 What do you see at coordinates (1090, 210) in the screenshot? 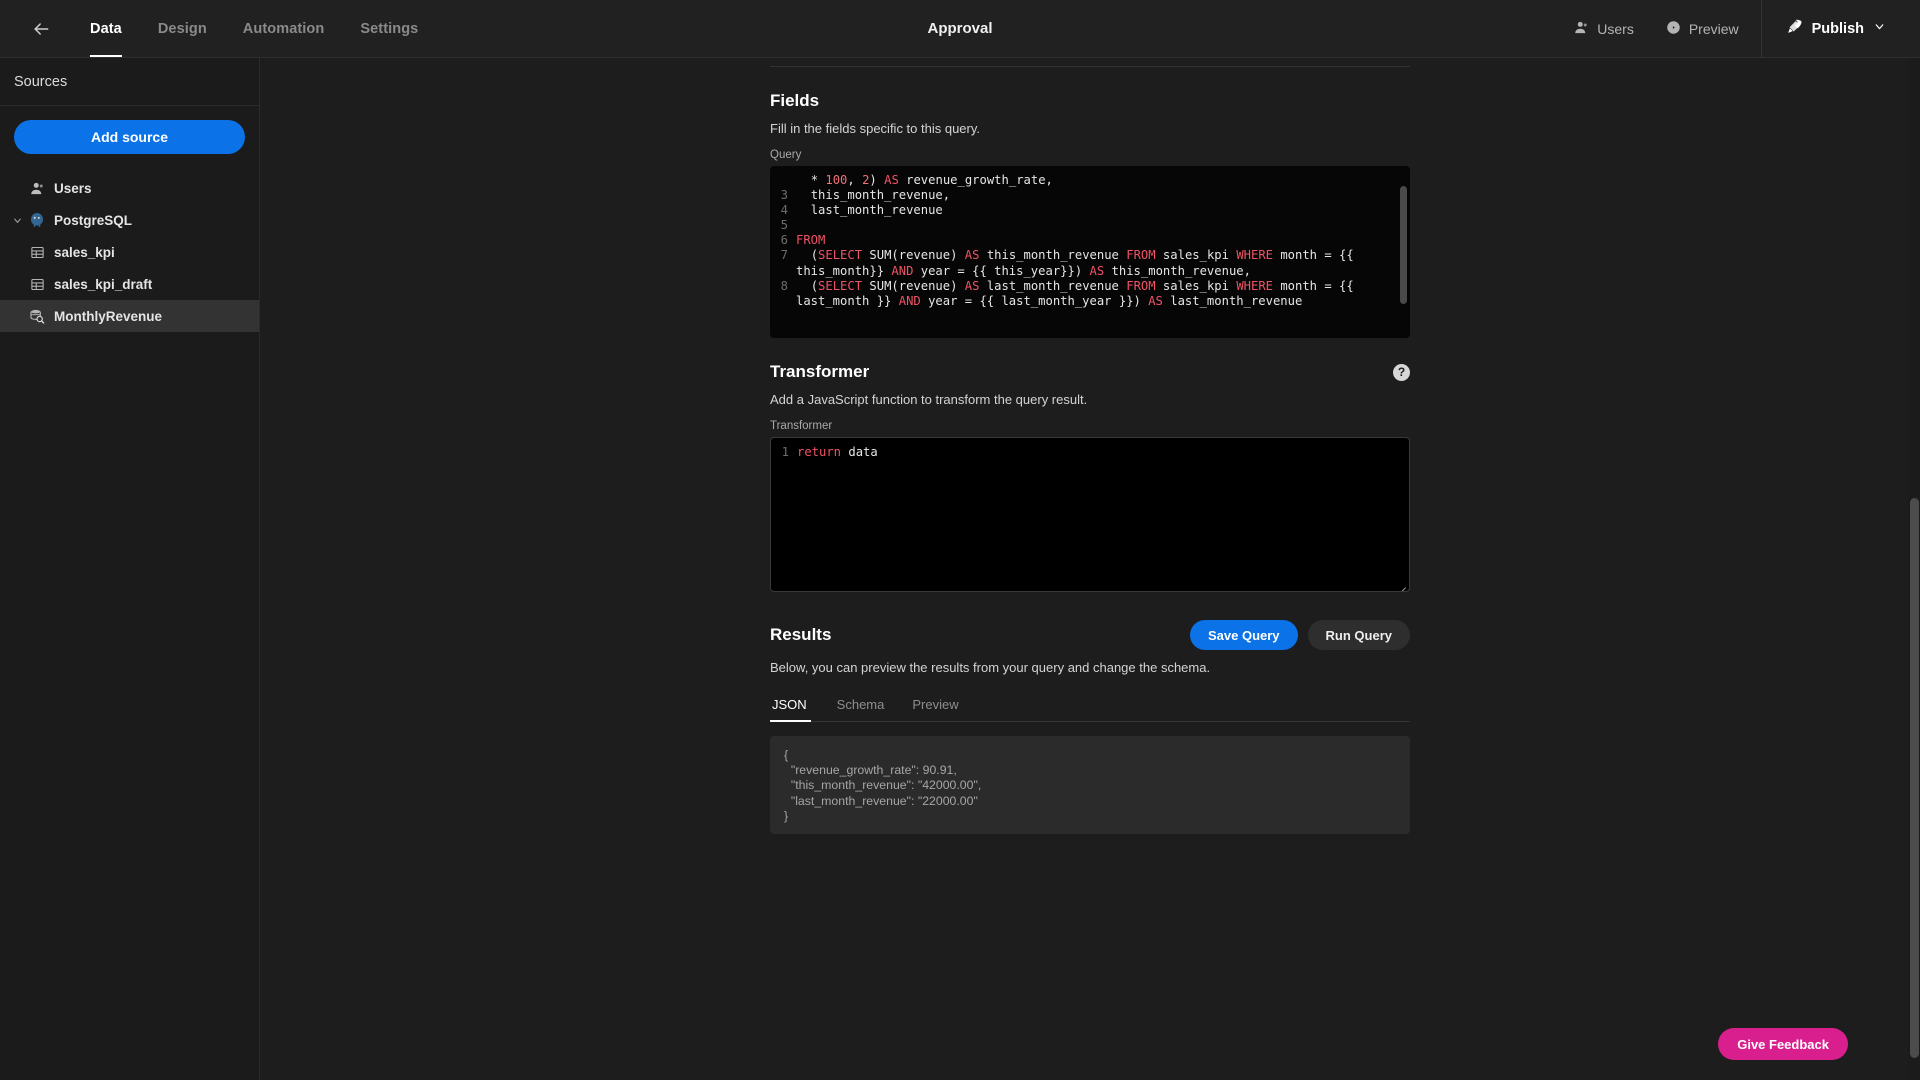
I see `code-line: 4 last_month_revenue` at bounding box center [1090, 210].